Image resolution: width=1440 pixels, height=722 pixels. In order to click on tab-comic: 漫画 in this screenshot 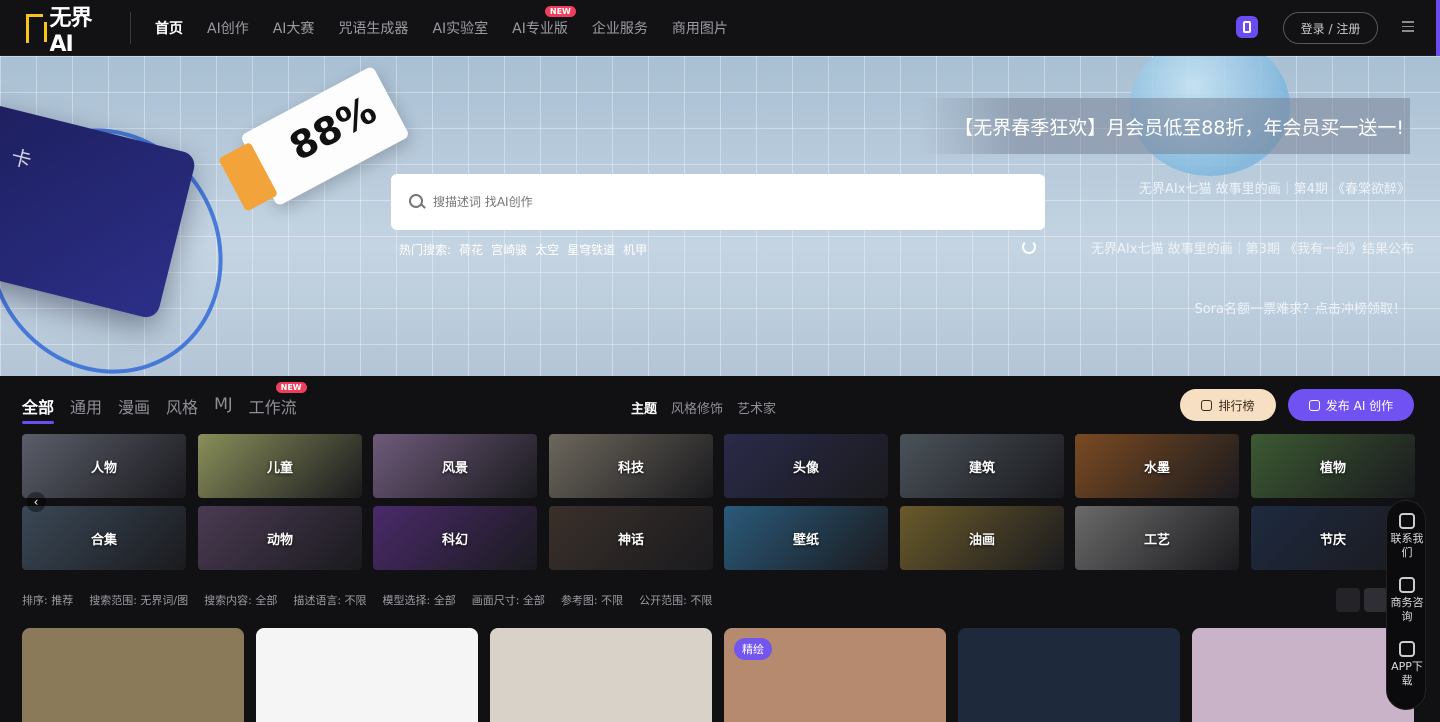, I will do `click(134, 406)`.